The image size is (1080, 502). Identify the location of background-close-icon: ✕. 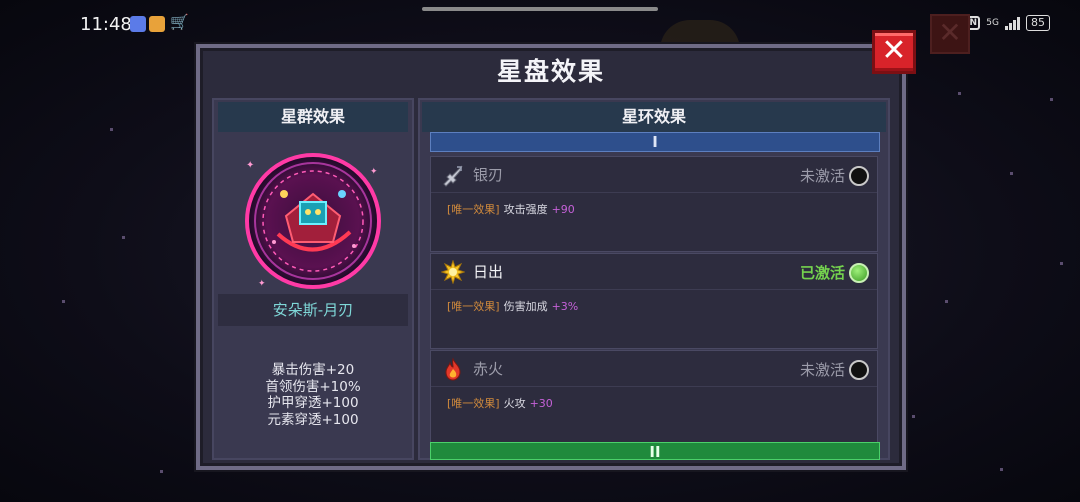
(950, 34).